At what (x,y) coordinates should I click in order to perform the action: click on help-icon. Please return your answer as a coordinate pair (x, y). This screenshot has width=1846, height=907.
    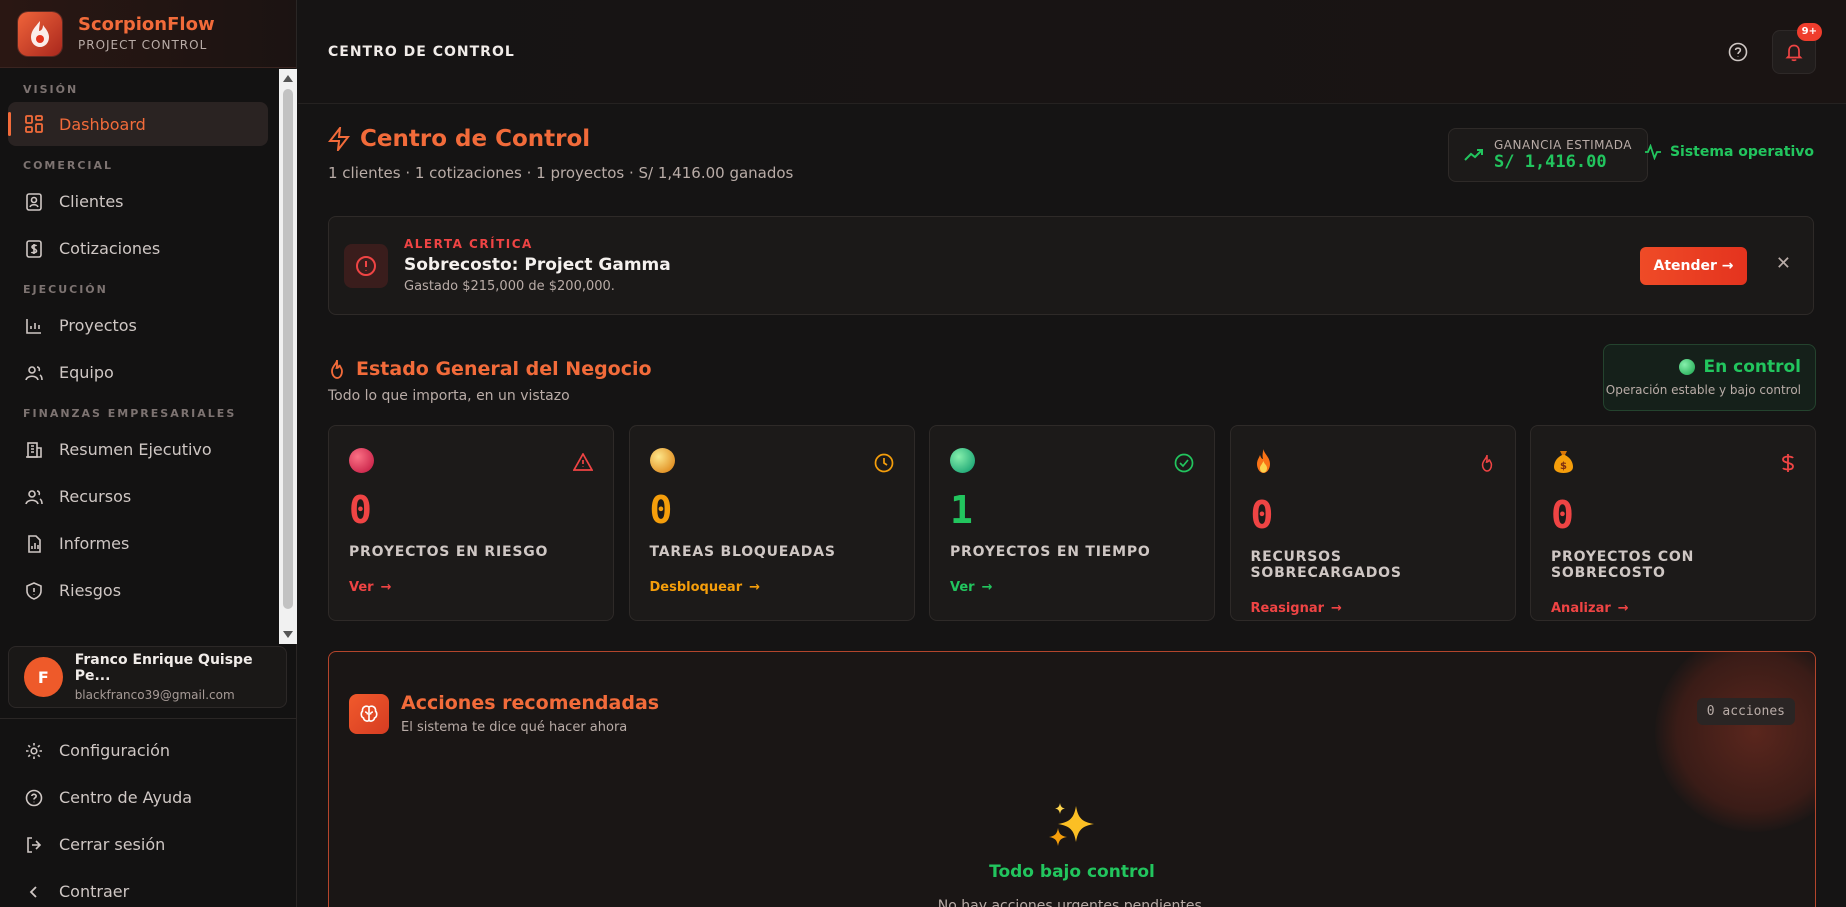
    Looking at the image, I should click on (1738, 52).